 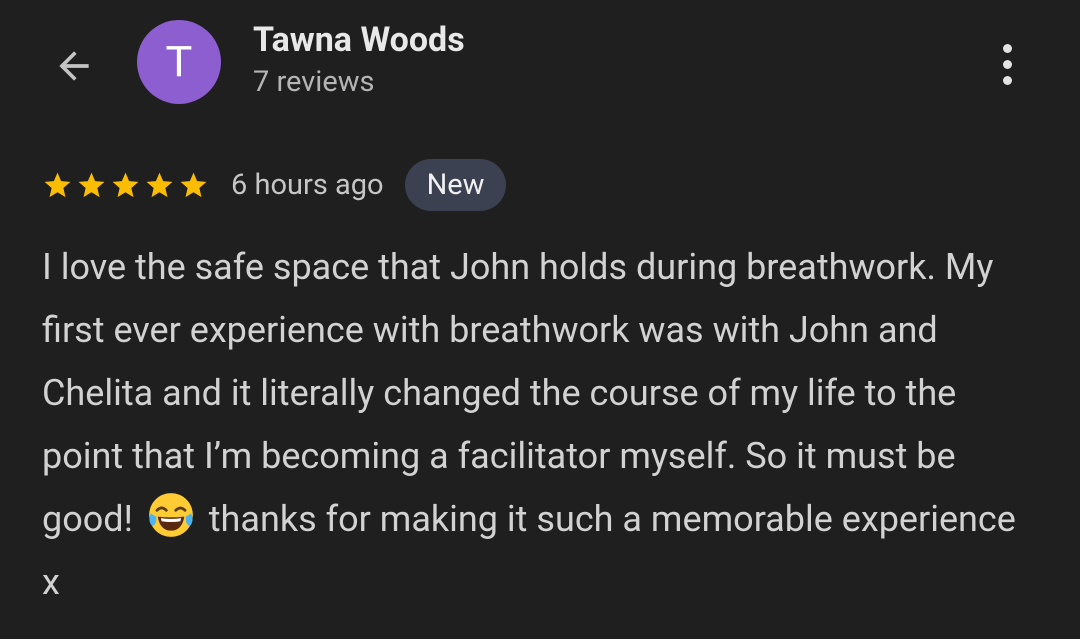 I want to click on review-timestamp: 6 hours ago, so click(x=307, y=185).